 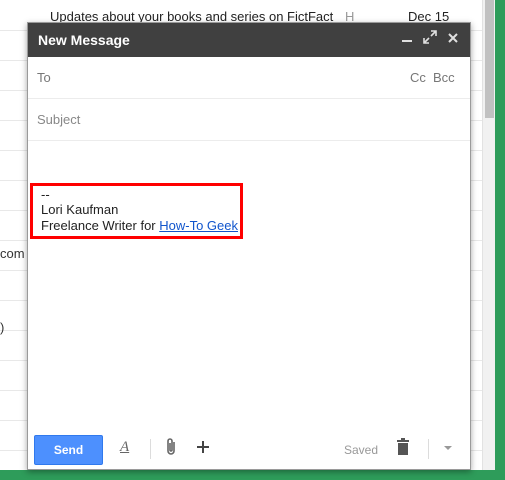 What do you see at coordinates (489, 240) in the screenshot?
I see `vertical-scrollbar` at bounding box center [489, 240].